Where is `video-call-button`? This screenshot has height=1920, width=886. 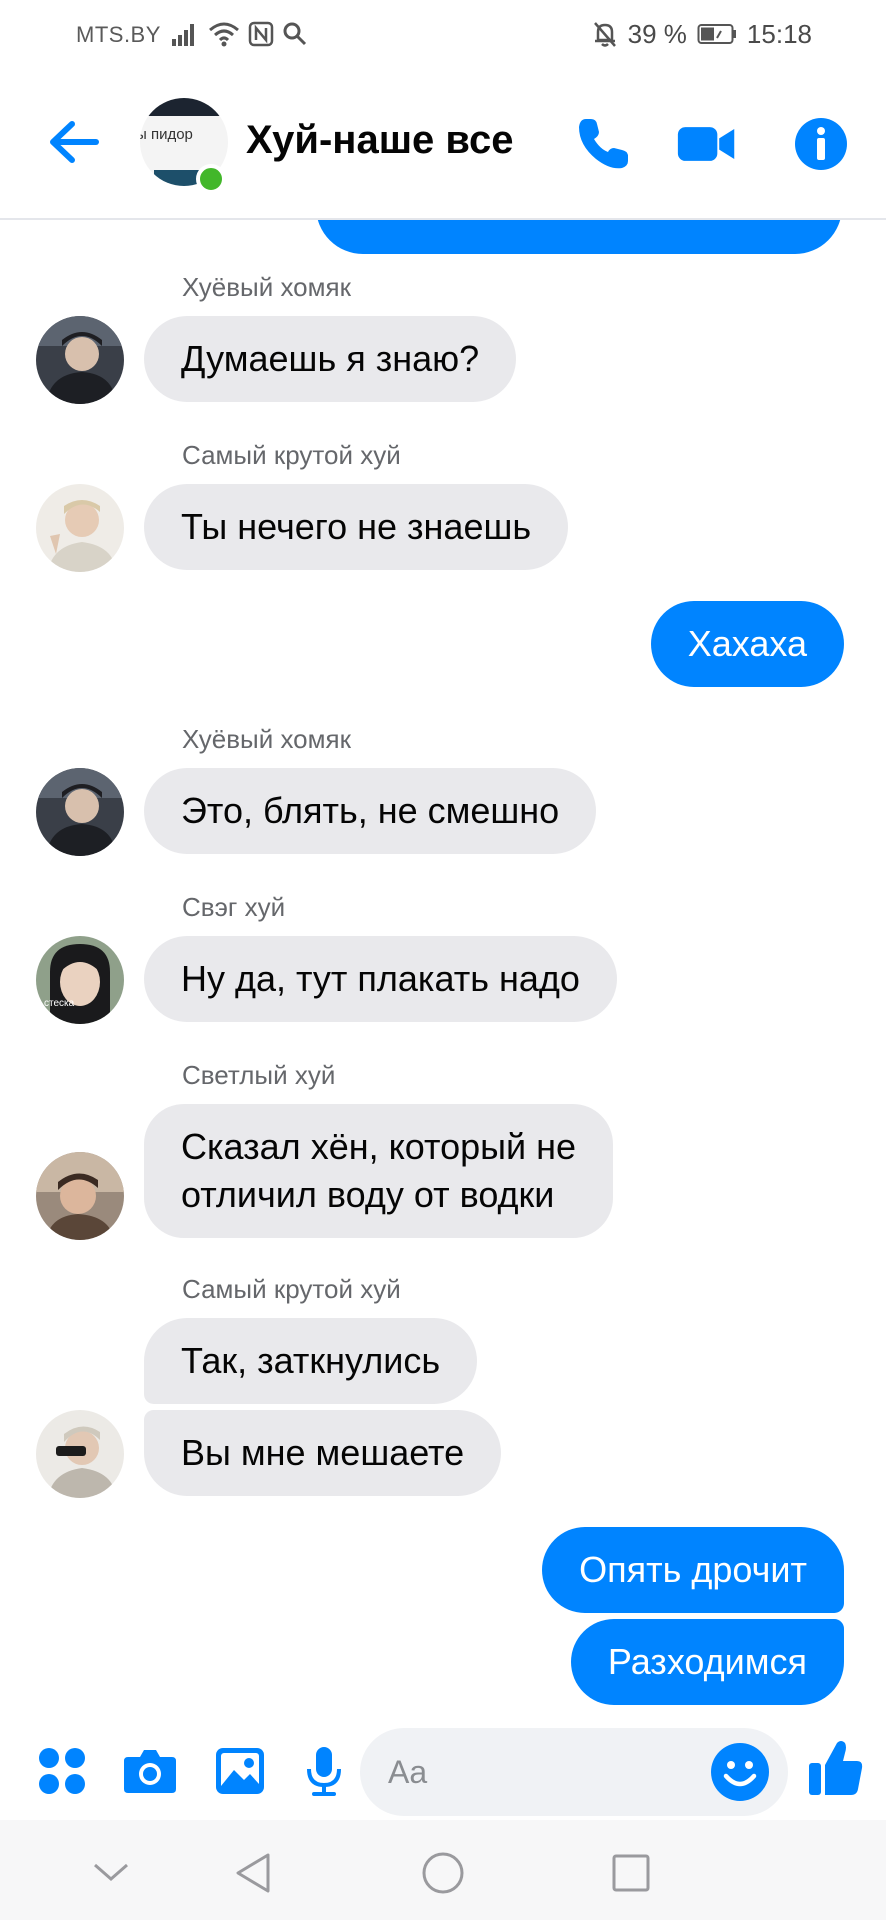
video-call-button is located at coordinates (707, 144).